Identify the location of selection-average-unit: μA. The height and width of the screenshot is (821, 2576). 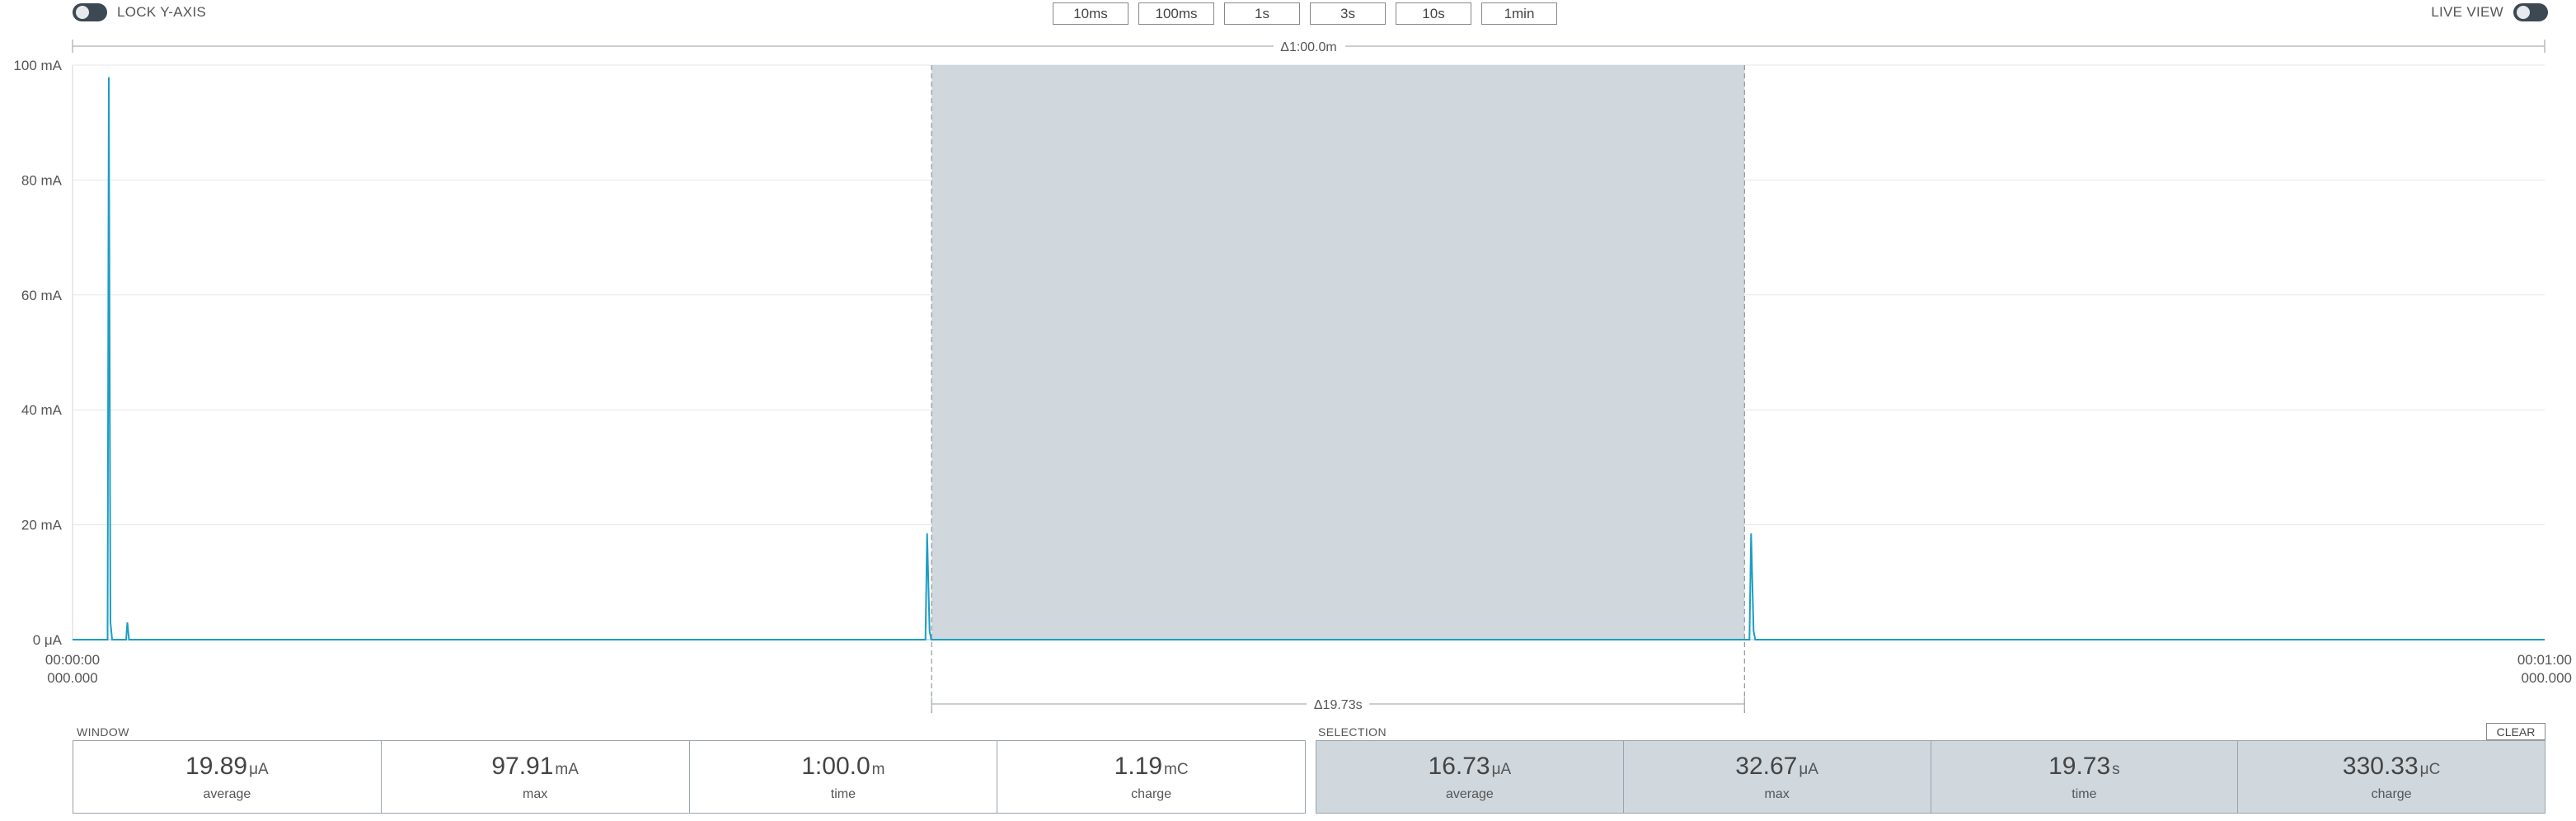
(1502, 769).